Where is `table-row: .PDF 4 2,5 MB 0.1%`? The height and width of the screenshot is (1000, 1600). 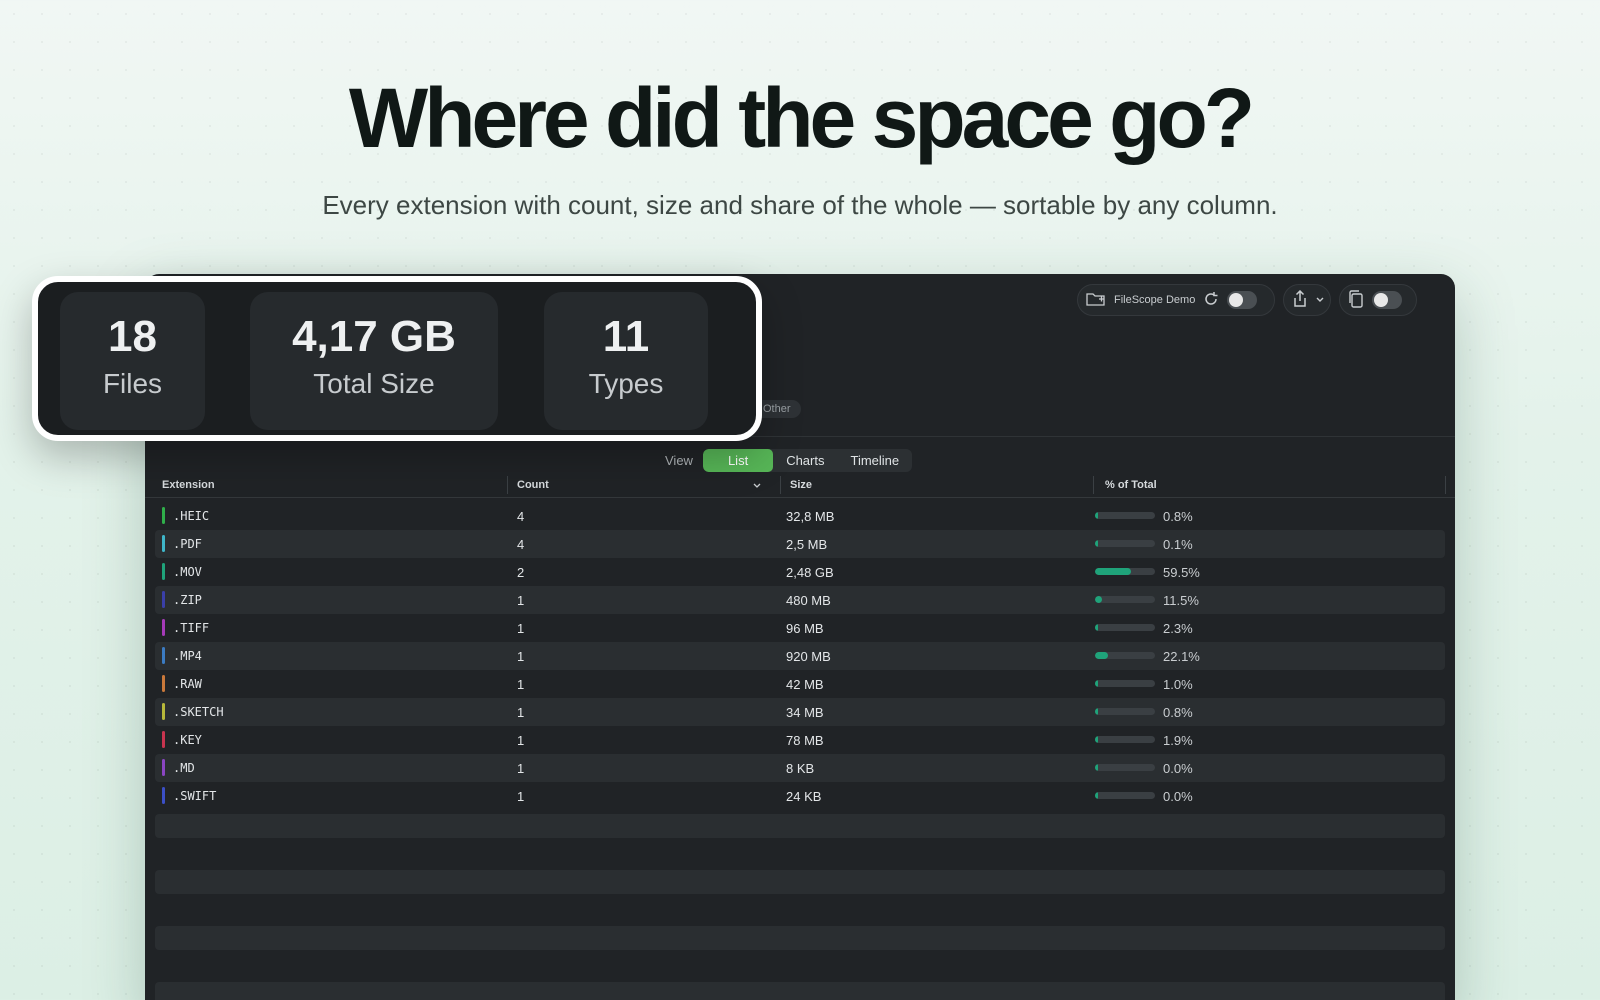
table-row: .PDF 4 2,5 MB 0.1% is located at coordinates (800, 544).